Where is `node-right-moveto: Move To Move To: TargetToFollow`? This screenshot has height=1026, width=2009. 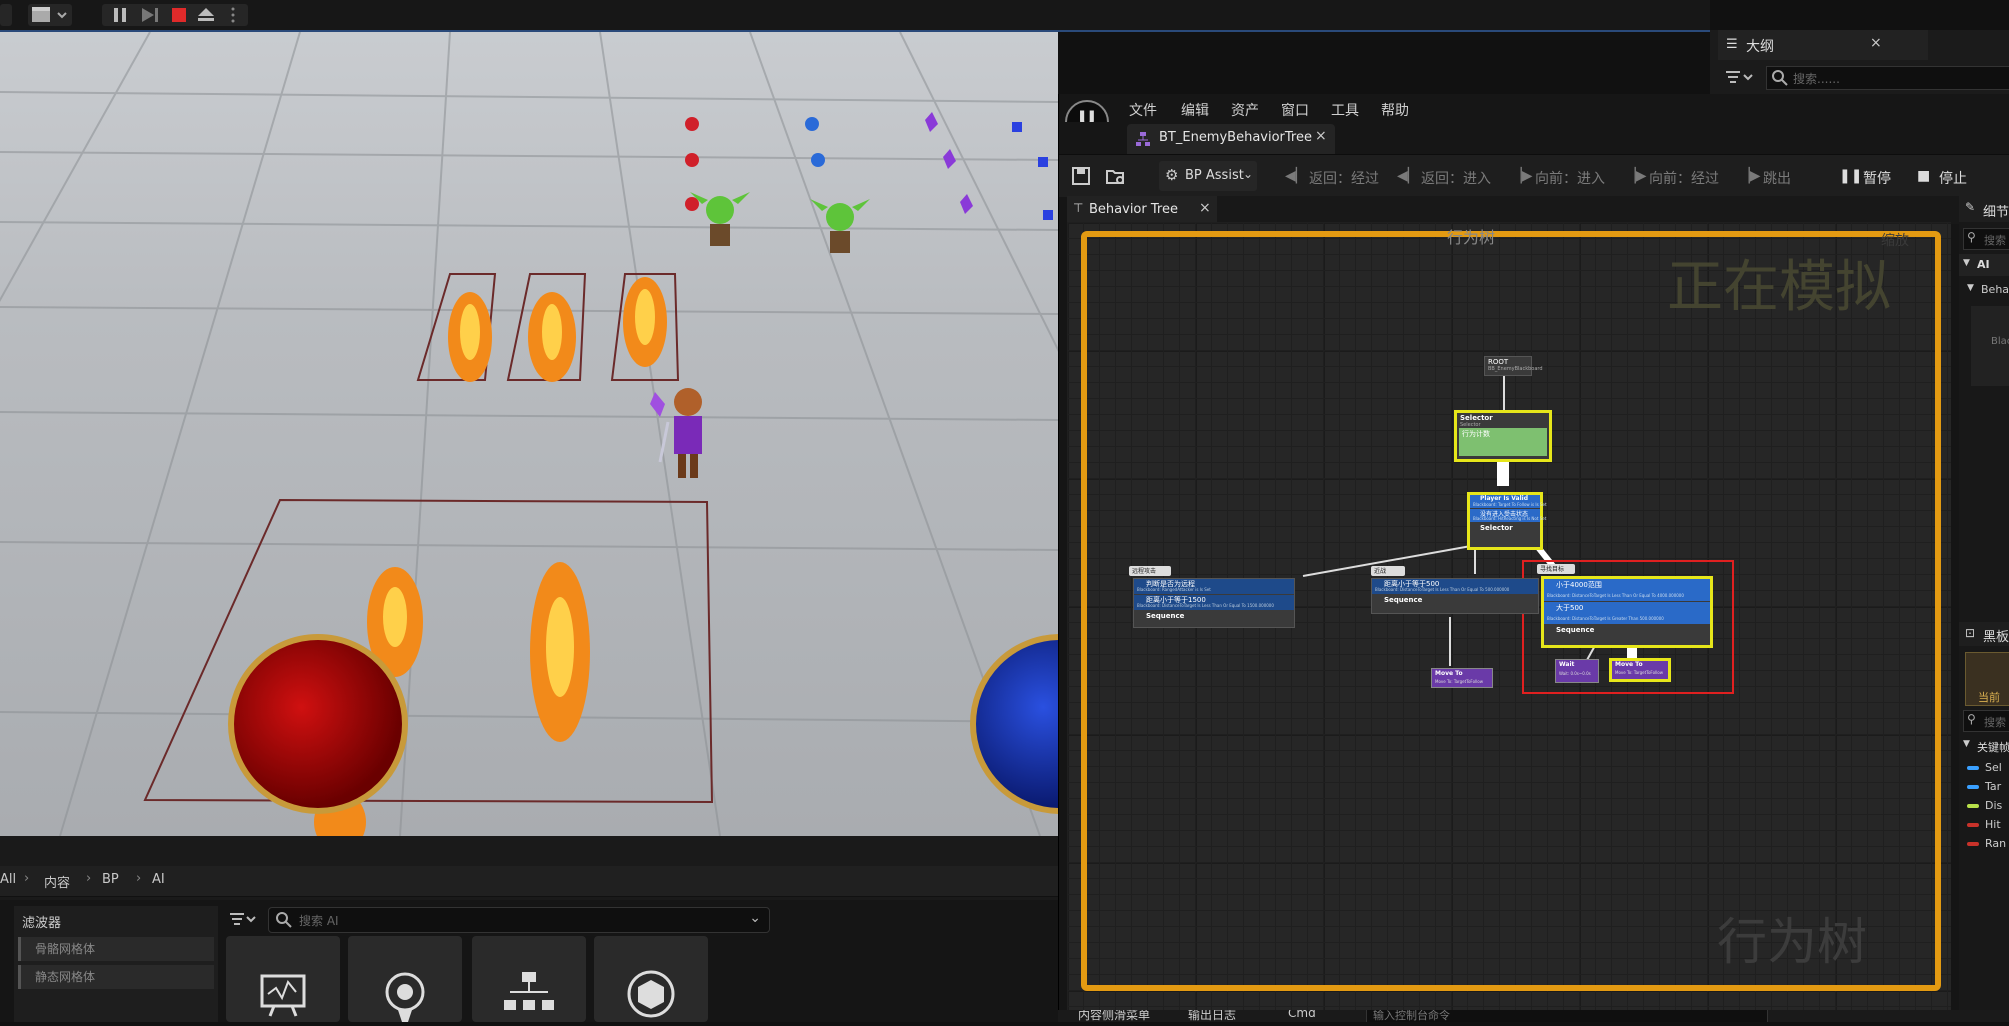
node-right-moveto: Move To Move To: TargetToFollow is located at coordinates (1640, 670).